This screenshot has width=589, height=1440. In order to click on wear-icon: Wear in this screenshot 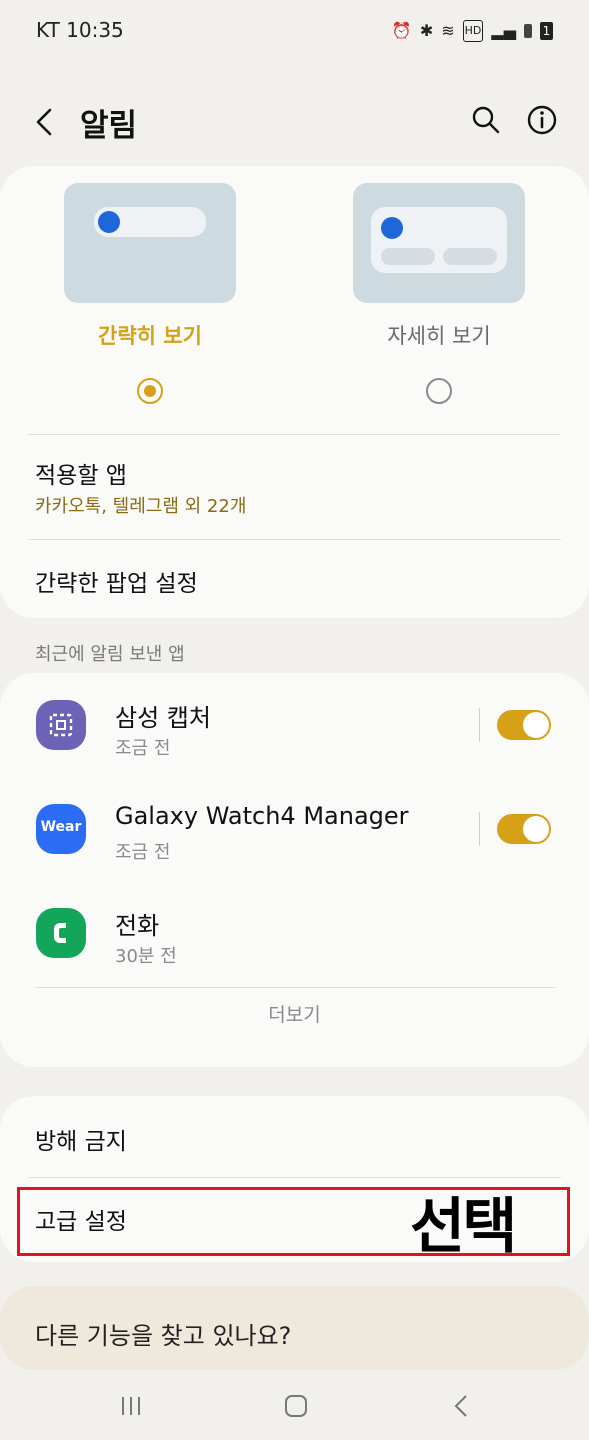, I will do `click(61, 829)`.